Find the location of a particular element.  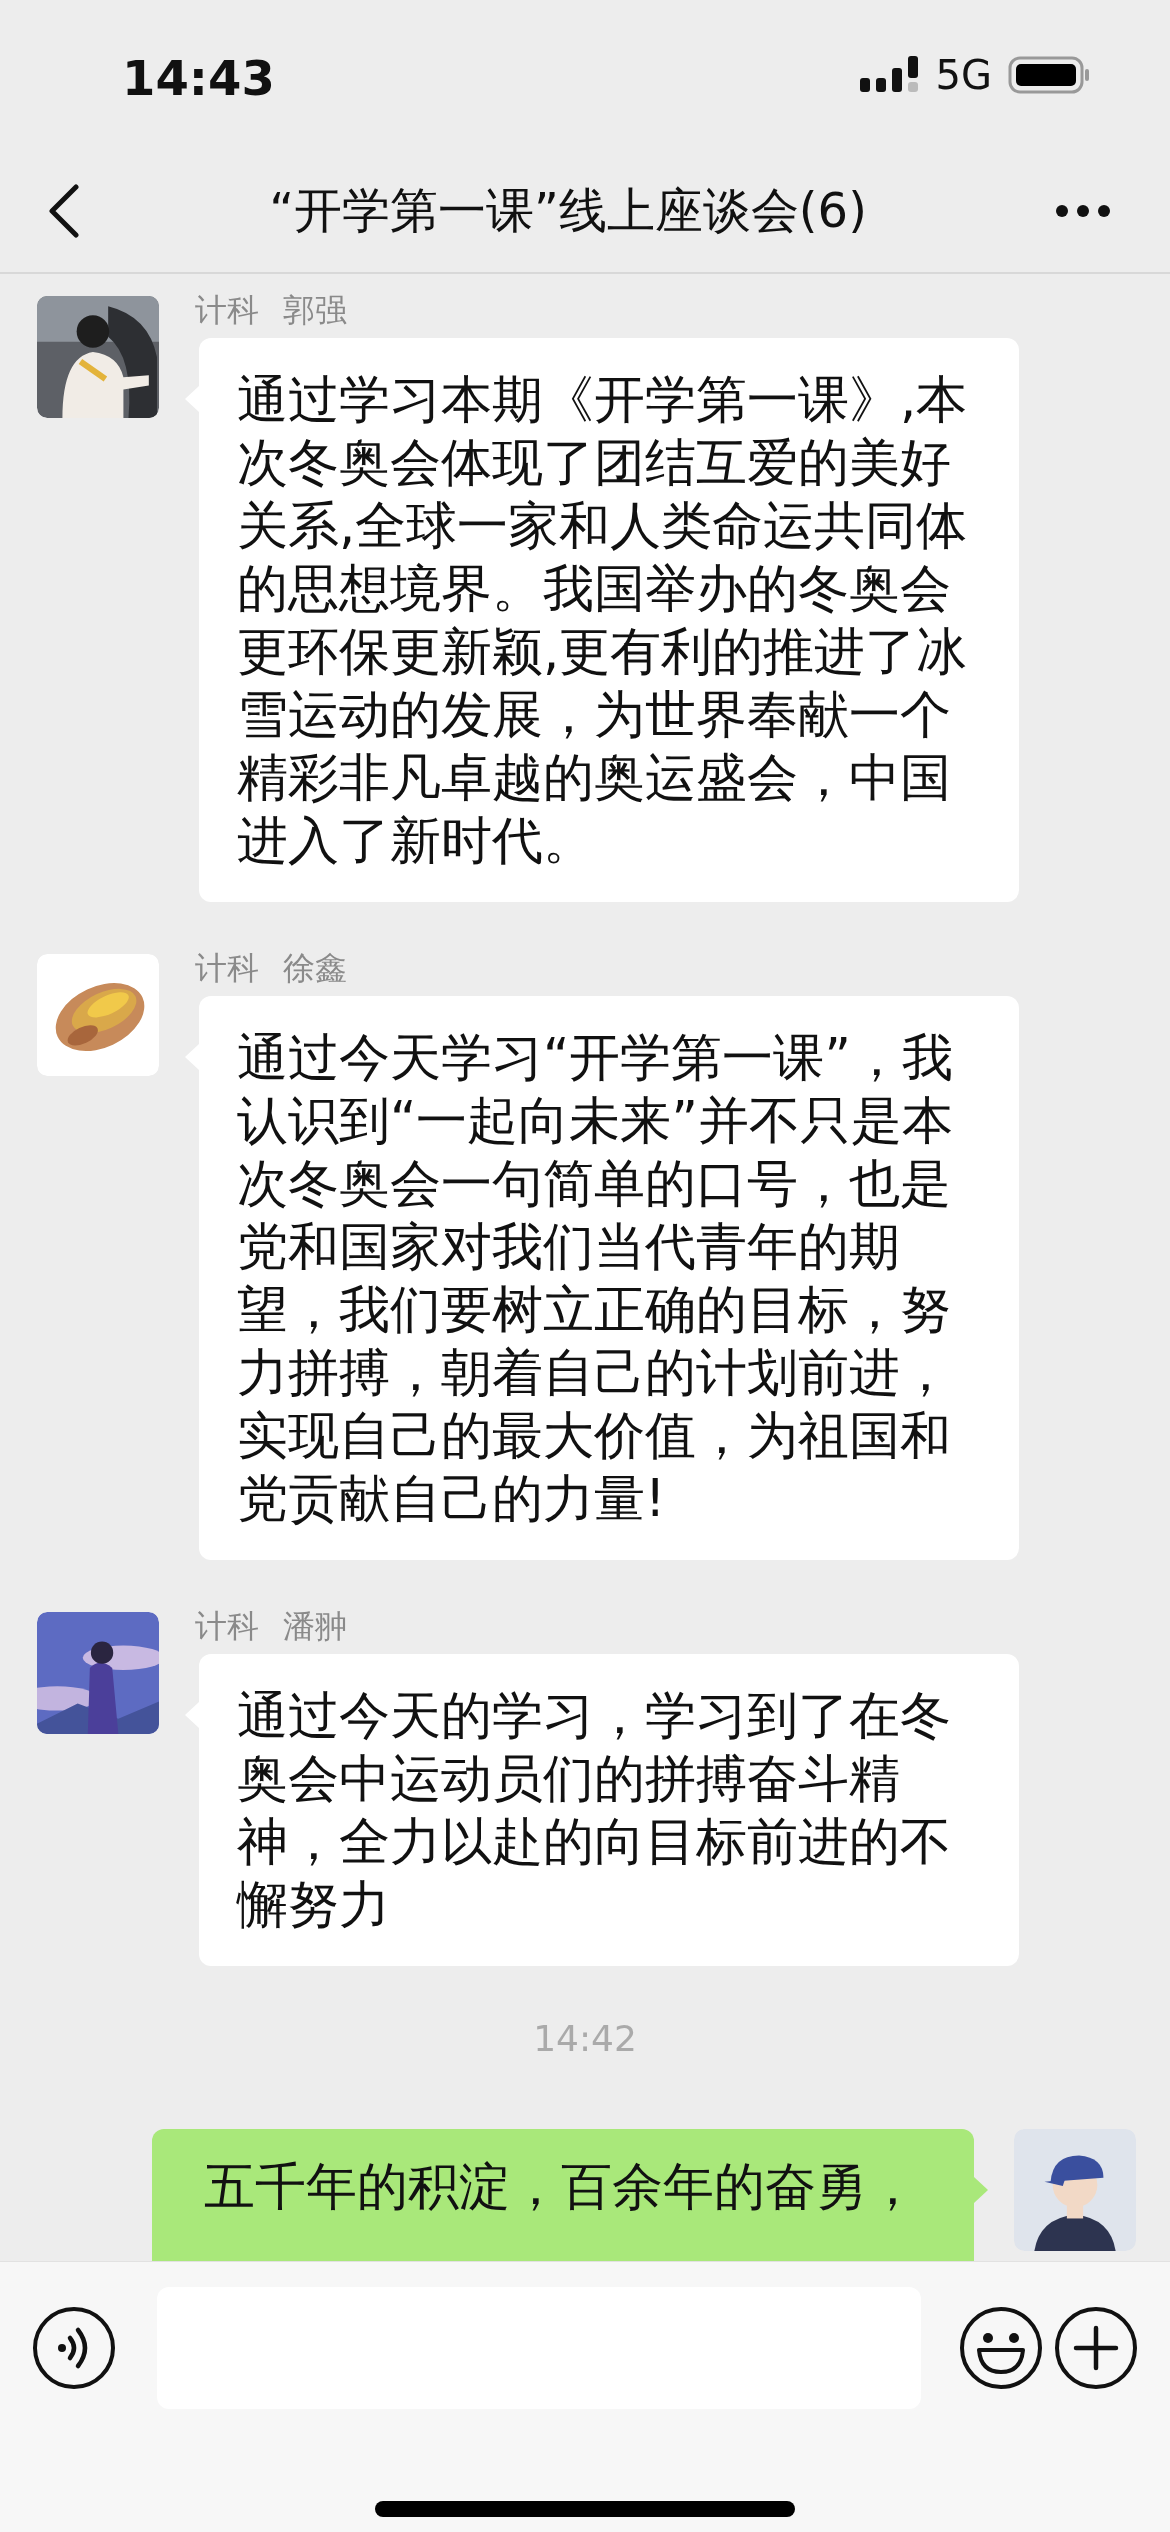

back-icon is located at coordinates (64, 211).